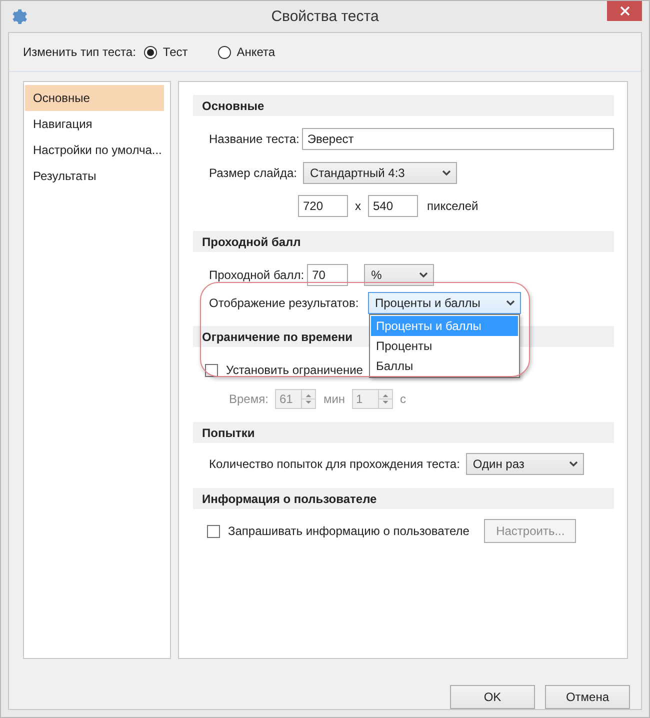 The height and width of the screenshot is (718, 650). Describe the element at coordinates (19, 16) in the screenshot. I see `gear-icon` at that location.